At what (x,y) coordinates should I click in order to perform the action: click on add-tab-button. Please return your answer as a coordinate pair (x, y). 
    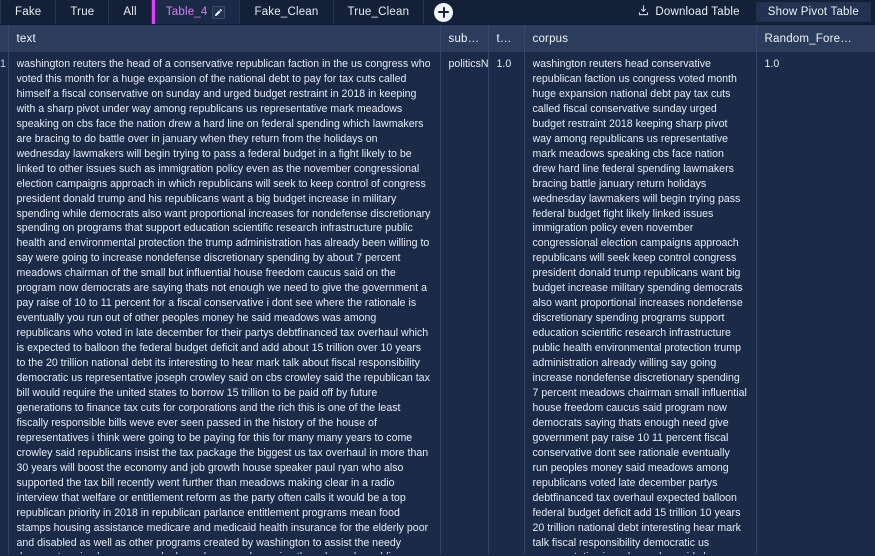
    Looking at the image, I should click on (444, 12).